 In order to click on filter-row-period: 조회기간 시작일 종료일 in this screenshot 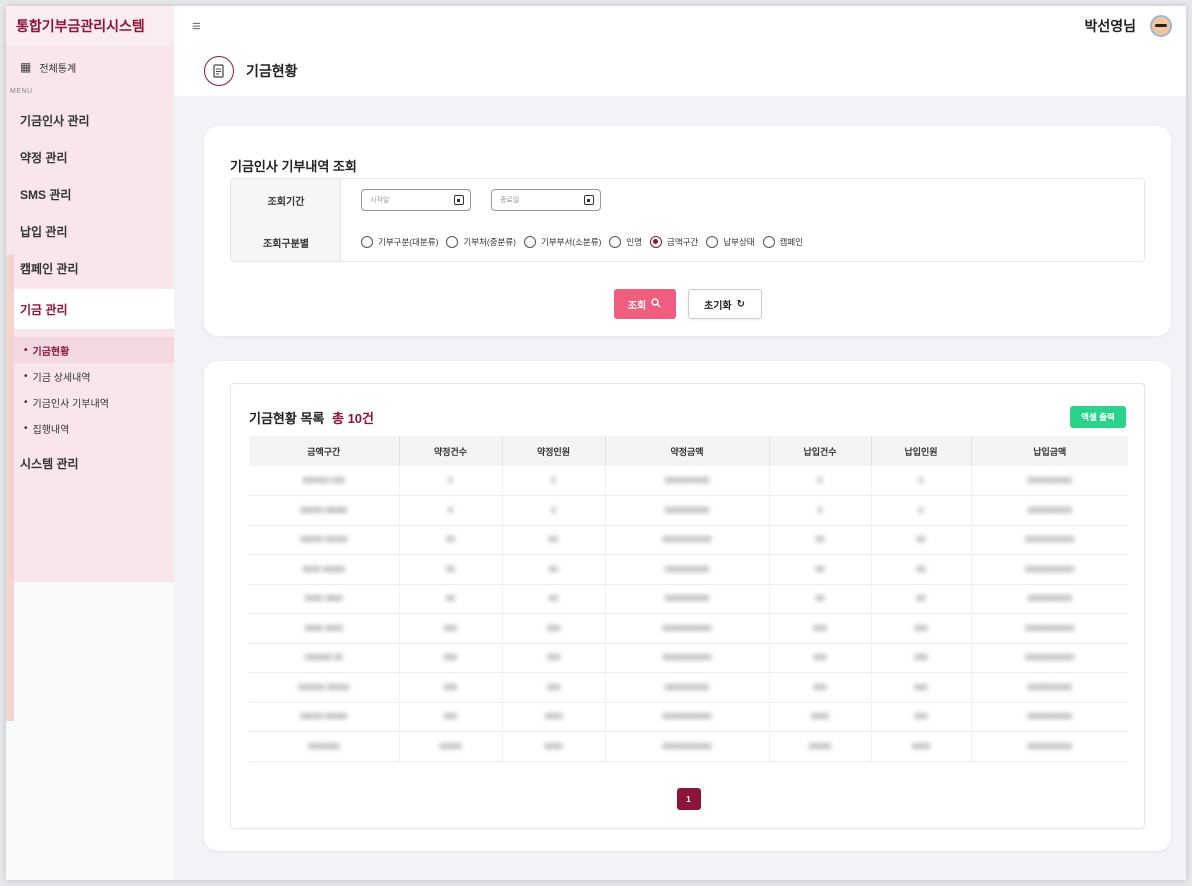, I will do `click(687, 200)`.